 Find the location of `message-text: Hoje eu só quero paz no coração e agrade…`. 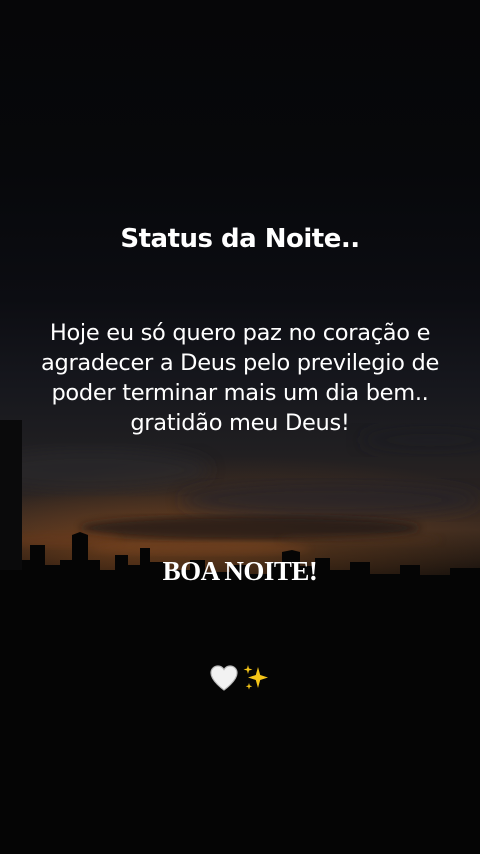

message-text: Hoje eu só quero paz no coração e agrade… is located at coordinates (239, 378).